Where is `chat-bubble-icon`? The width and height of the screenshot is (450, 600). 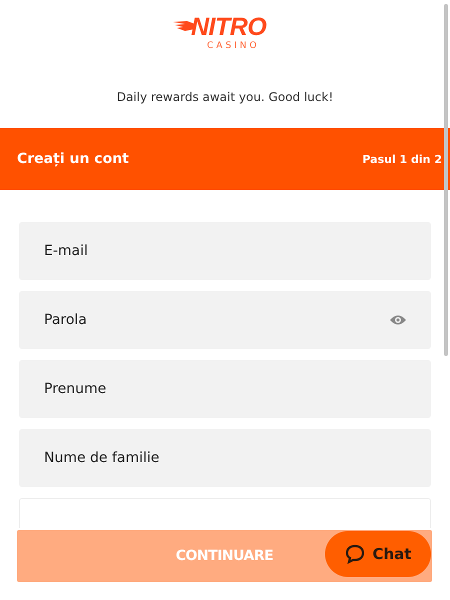
chat-bubble-icon is located at coordinates (354, 554).